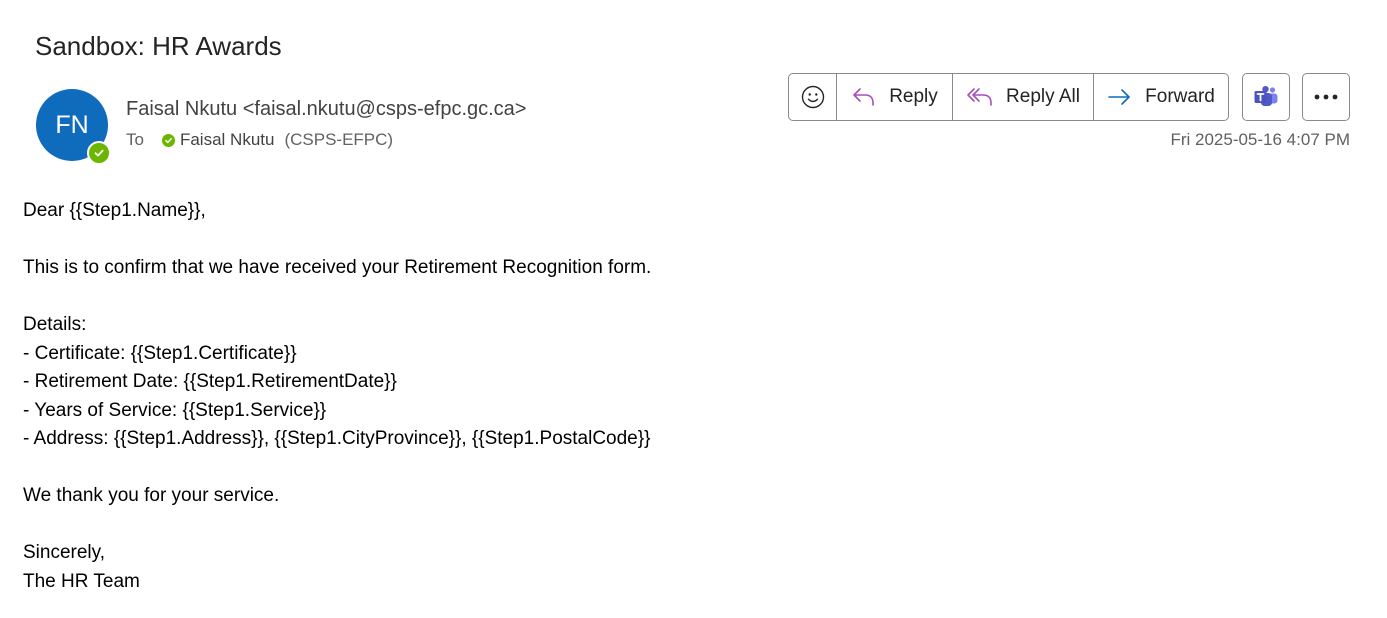  What do you see at coordinates (151, 495) in the screenshot?
I see `thanks-line: We thank you for your service.` at bounding box center [151, 495].